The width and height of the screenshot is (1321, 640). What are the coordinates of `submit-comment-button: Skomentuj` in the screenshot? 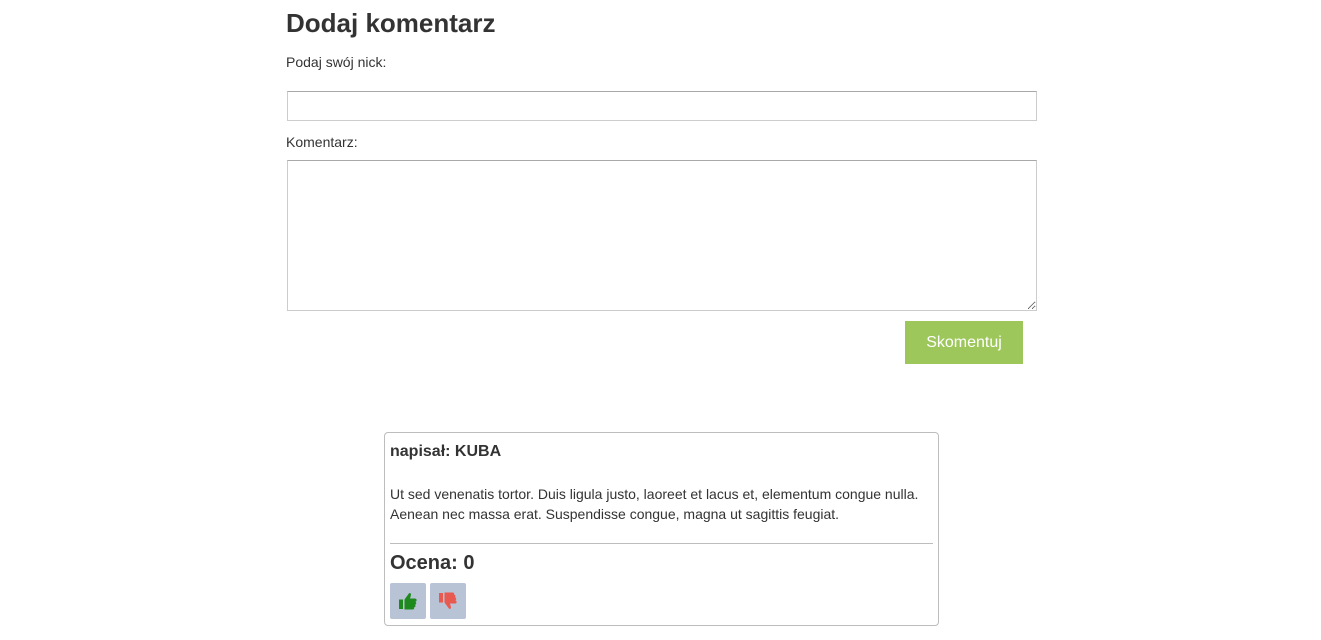 It's located at (964, 342).